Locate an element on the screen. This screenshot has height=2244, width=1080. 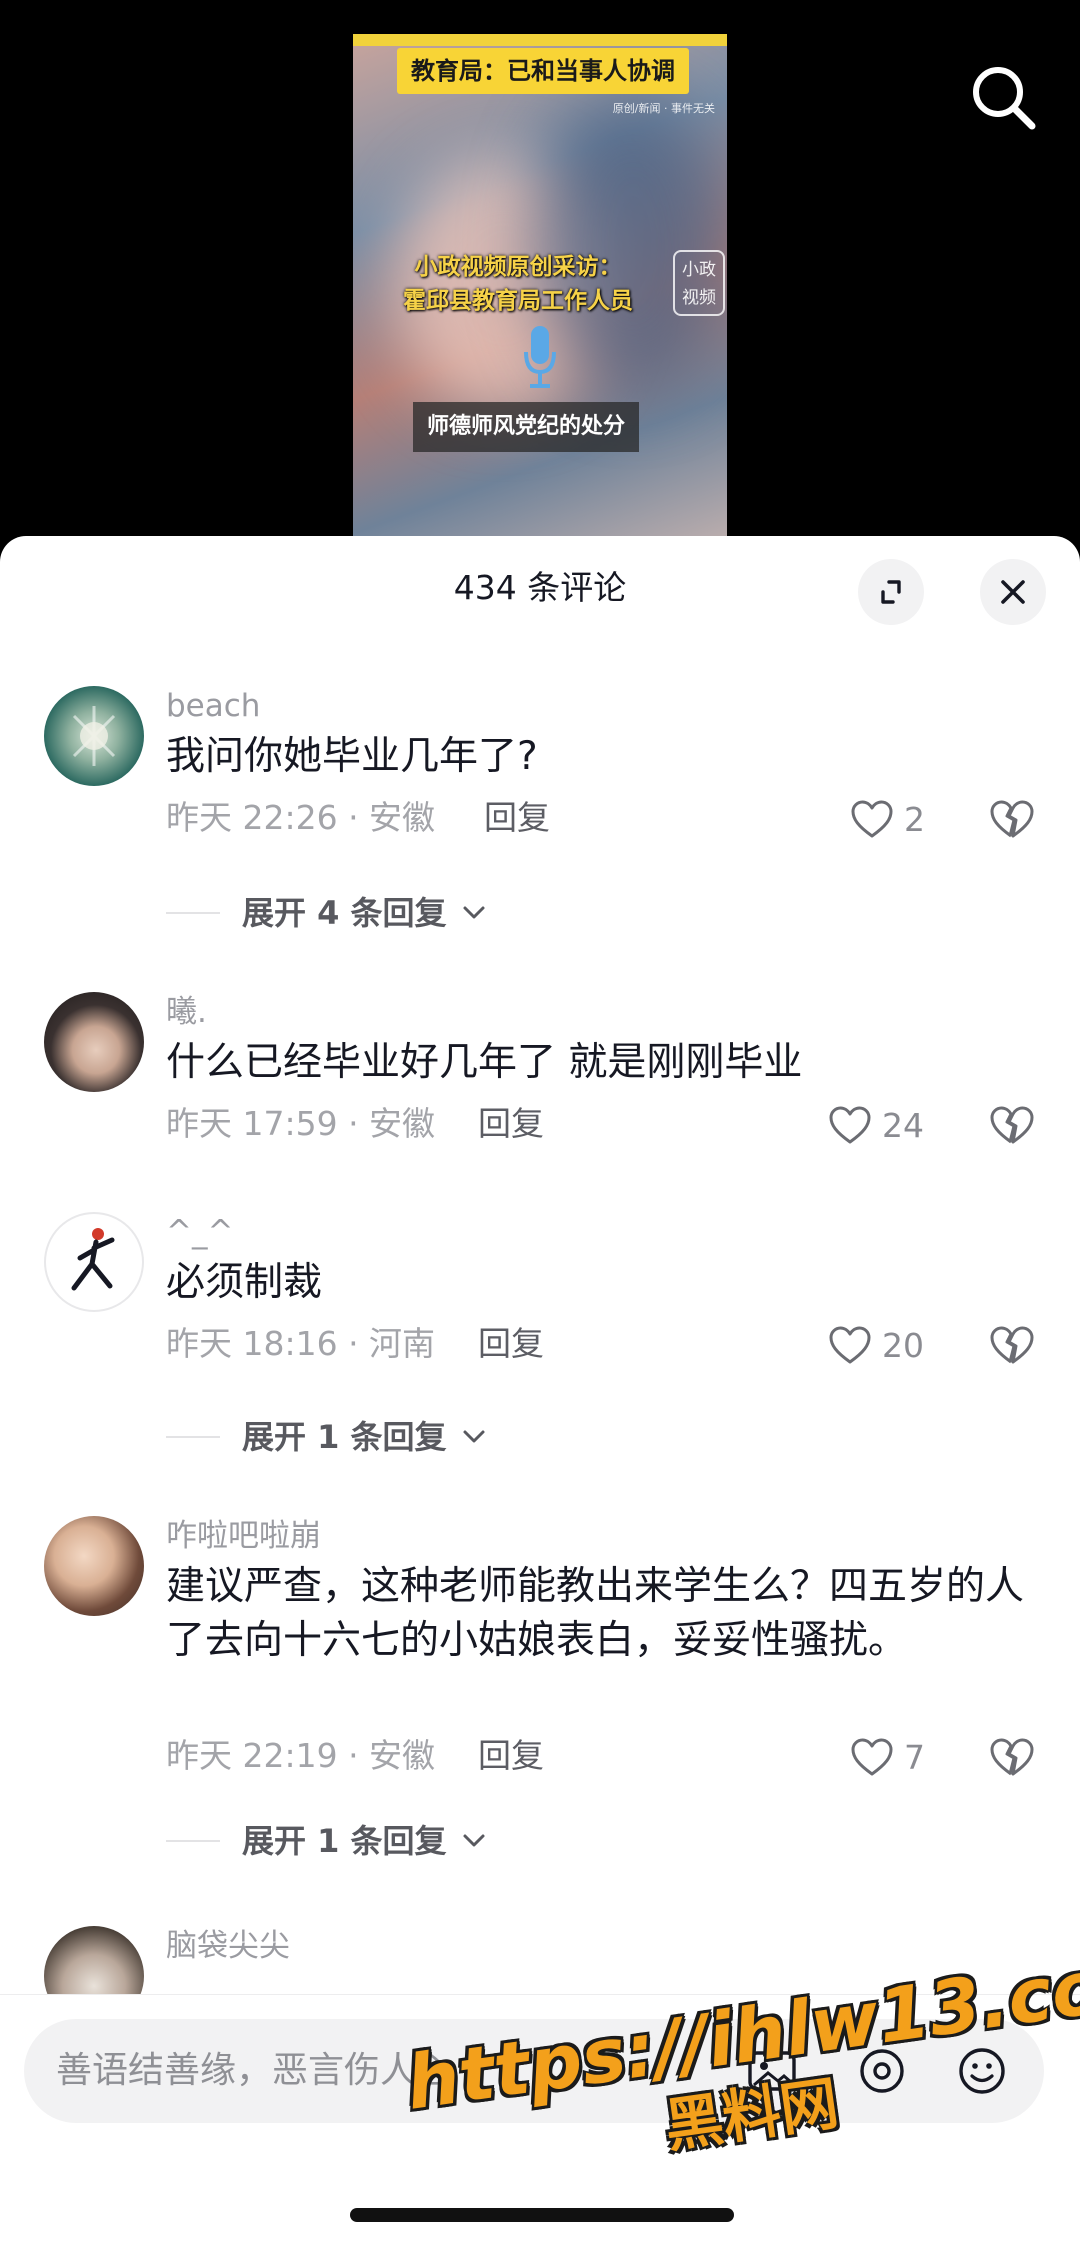
expand-replies-label: 展开 4 条回复 is located at coordinates (344, 913).